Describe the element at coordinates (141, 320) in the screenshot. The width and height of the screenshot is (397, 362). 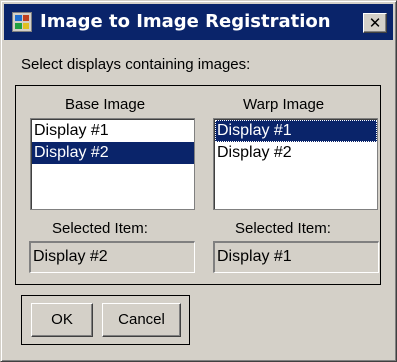
I see `cancel-button: Cancel` at that location.